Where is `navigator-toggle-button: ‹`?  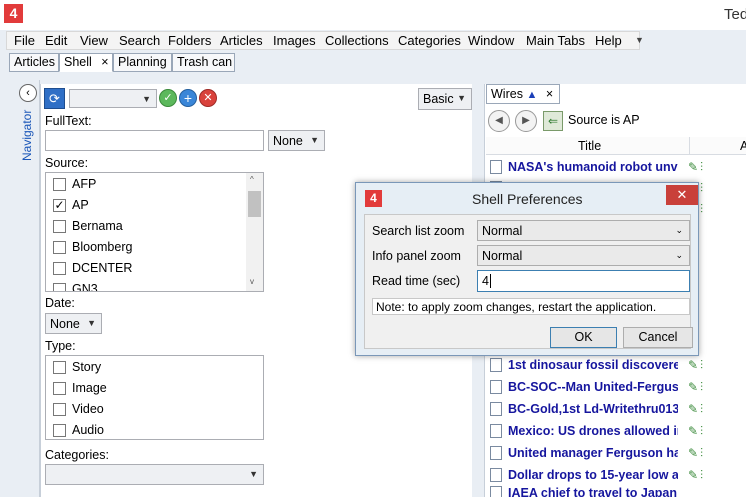
navigator-toggle-button: ‹ is located at coordinates (28, 93).